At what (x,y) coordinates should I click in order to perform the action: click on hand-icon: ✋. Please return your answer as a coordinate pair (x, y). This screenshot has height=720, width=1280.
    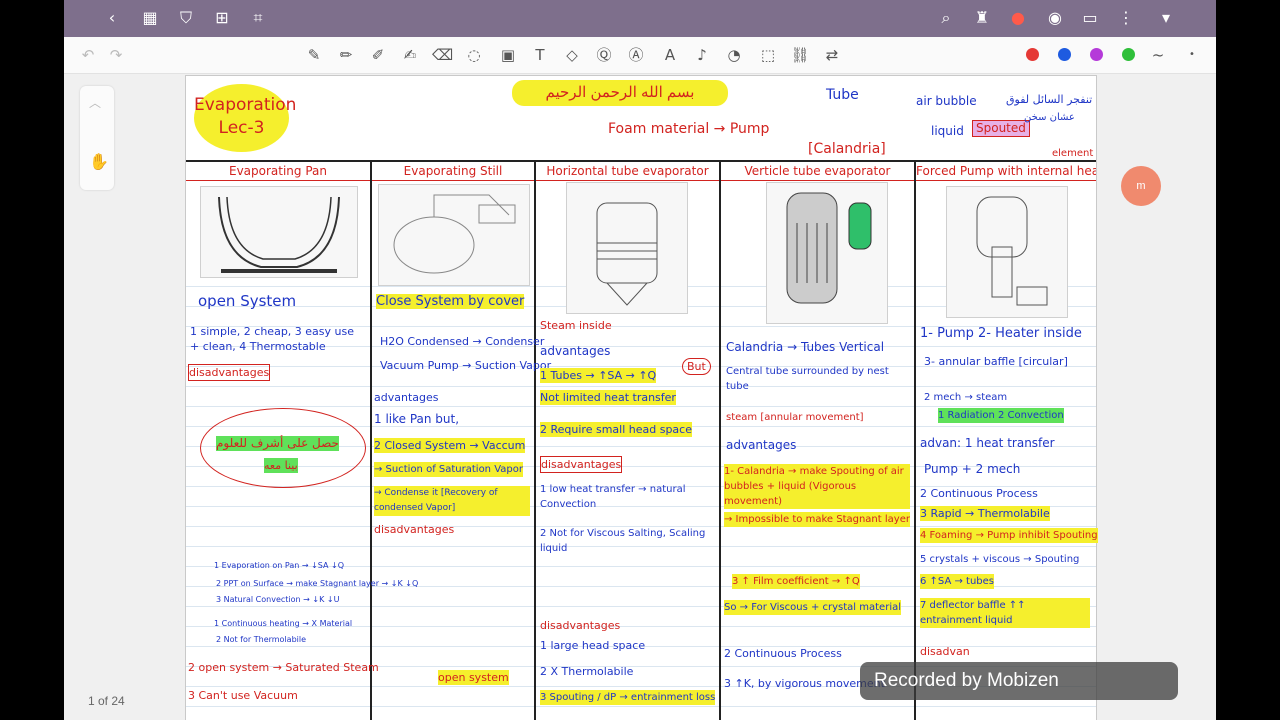
    Looking at the image, I should click on (99, 162).